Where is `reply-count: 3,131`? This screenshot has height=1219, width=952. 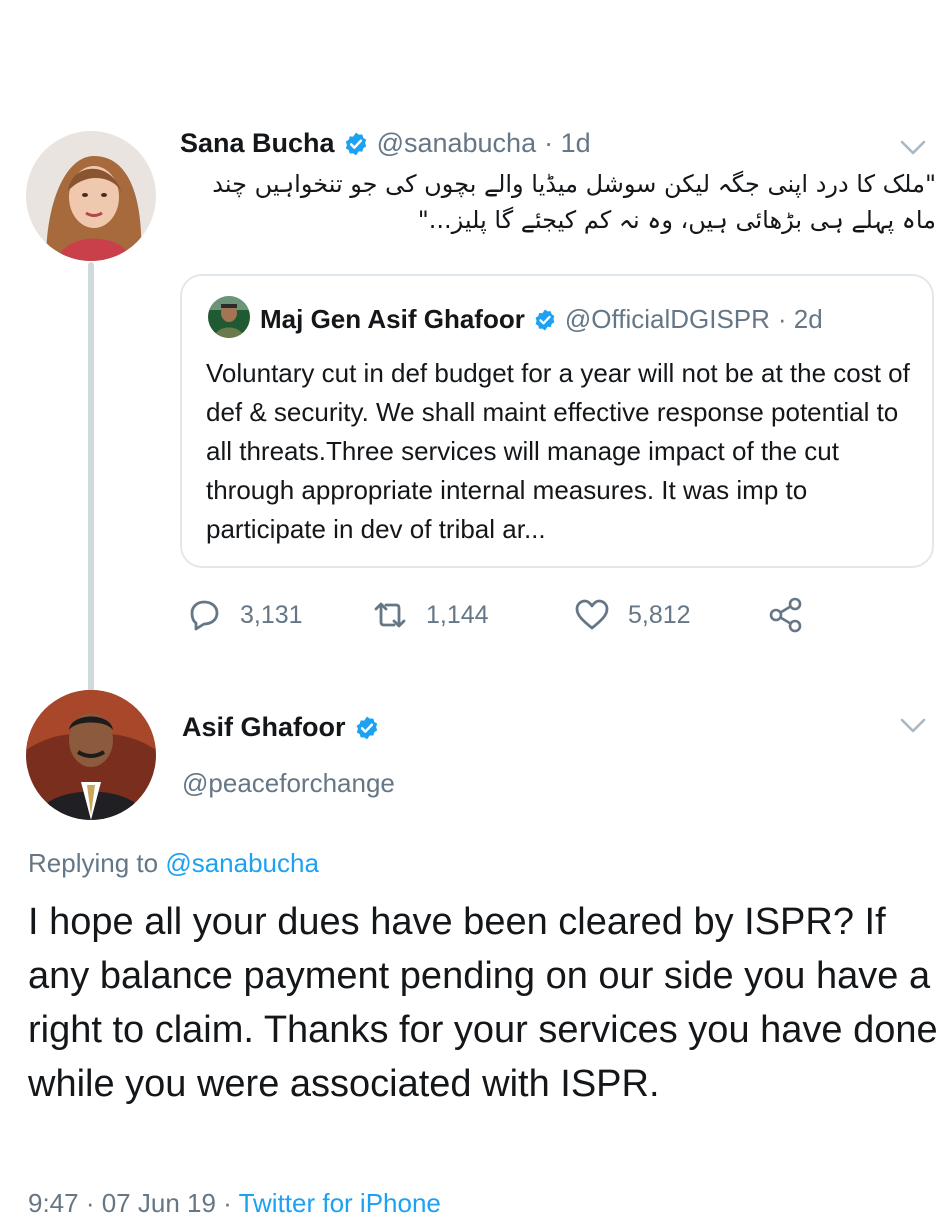 reply-count: 3,131 is located at coordinates (271, 614).